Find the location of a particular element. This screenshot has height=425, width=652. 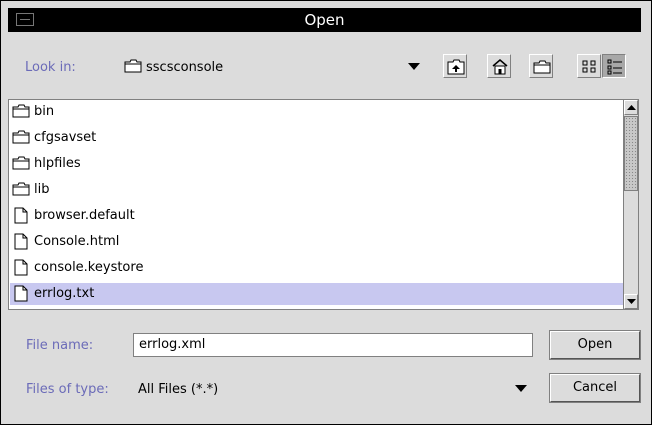

file-list-item: console.keystore is located at coordinates (316, 268).